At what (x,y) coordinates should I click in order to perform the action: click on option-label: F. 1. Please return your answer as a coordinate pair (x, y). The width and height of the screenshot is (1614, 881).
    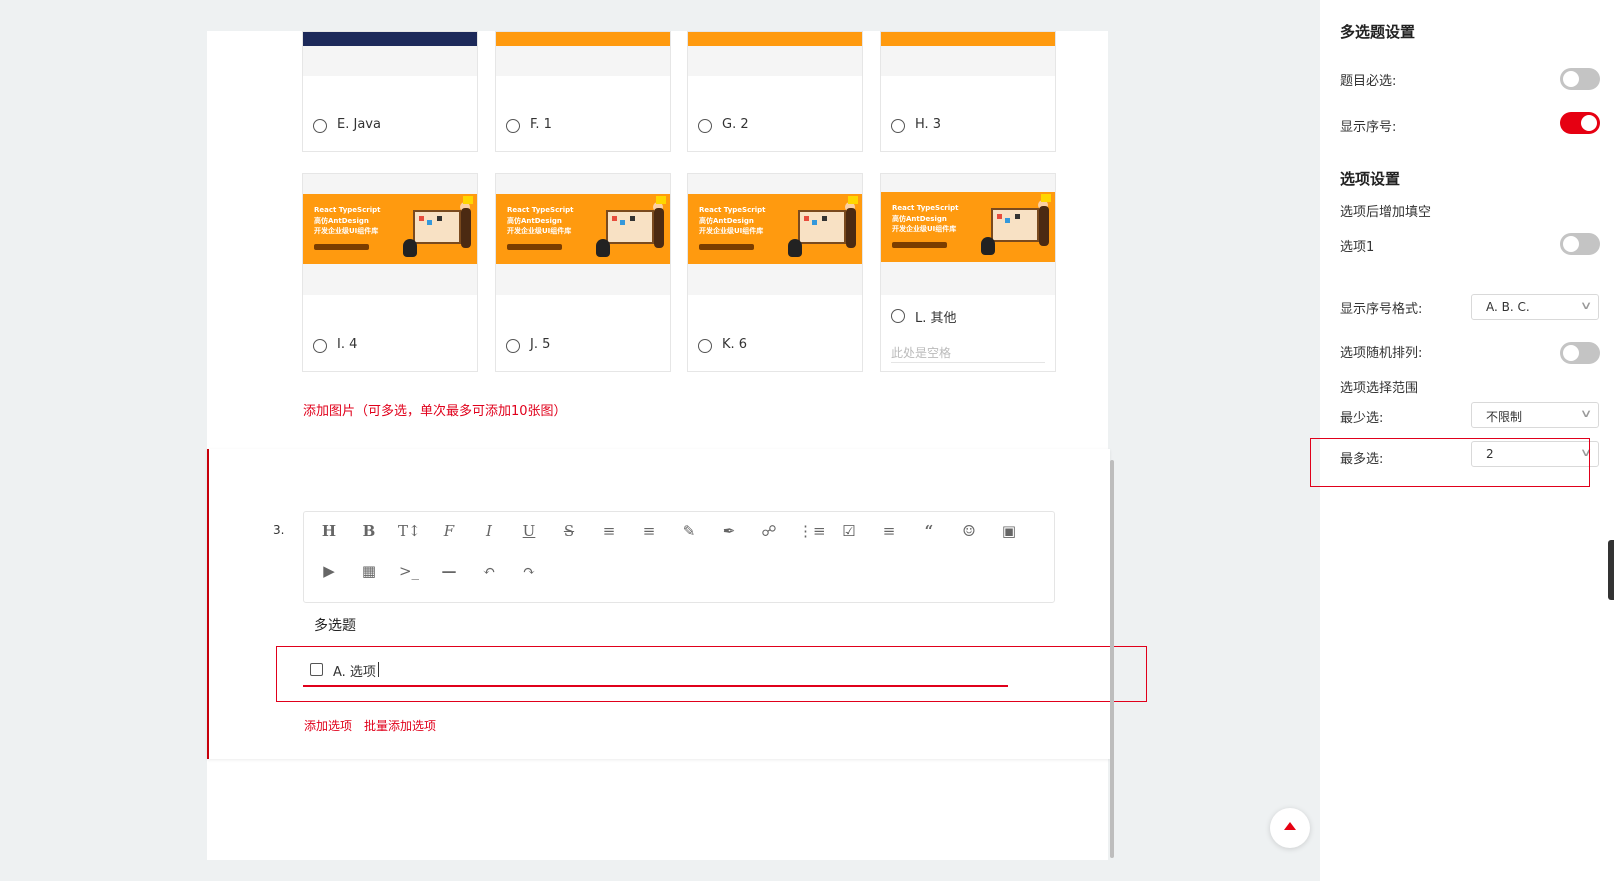
    Looking at the image, I should click on (541, 124).